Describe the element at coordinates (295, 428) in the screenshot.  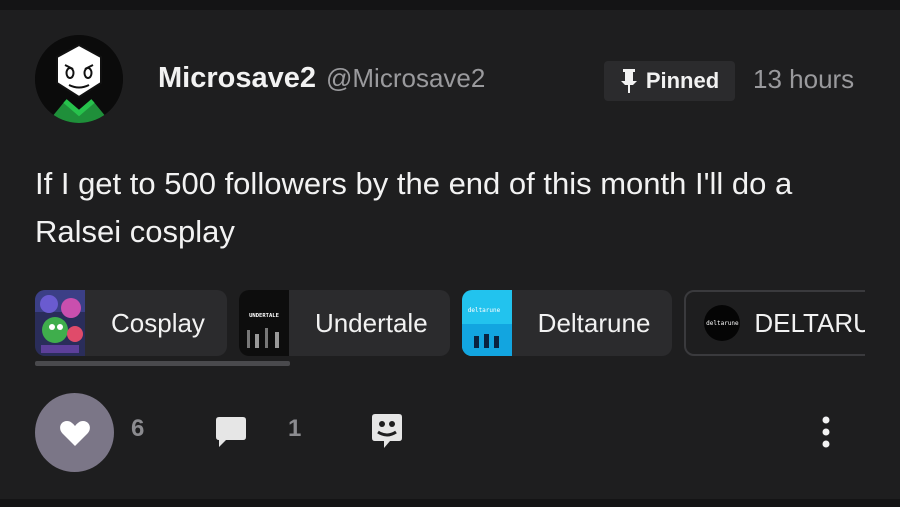
I see `comment-count: 1` at that location.